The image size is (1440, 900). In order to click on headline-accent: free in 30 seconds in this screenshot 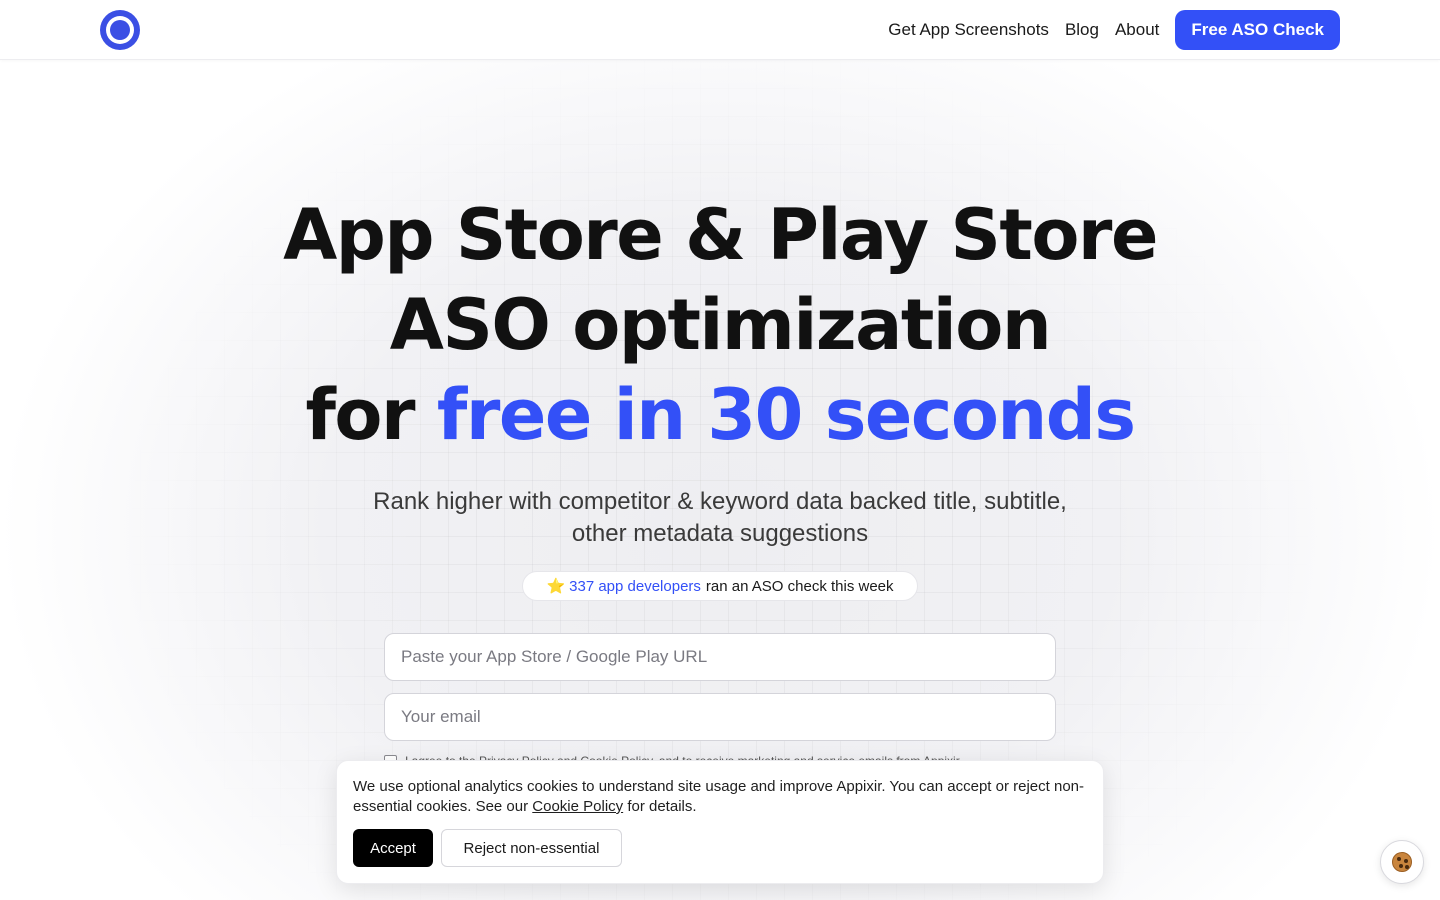, I will do `click(786, 415)`.